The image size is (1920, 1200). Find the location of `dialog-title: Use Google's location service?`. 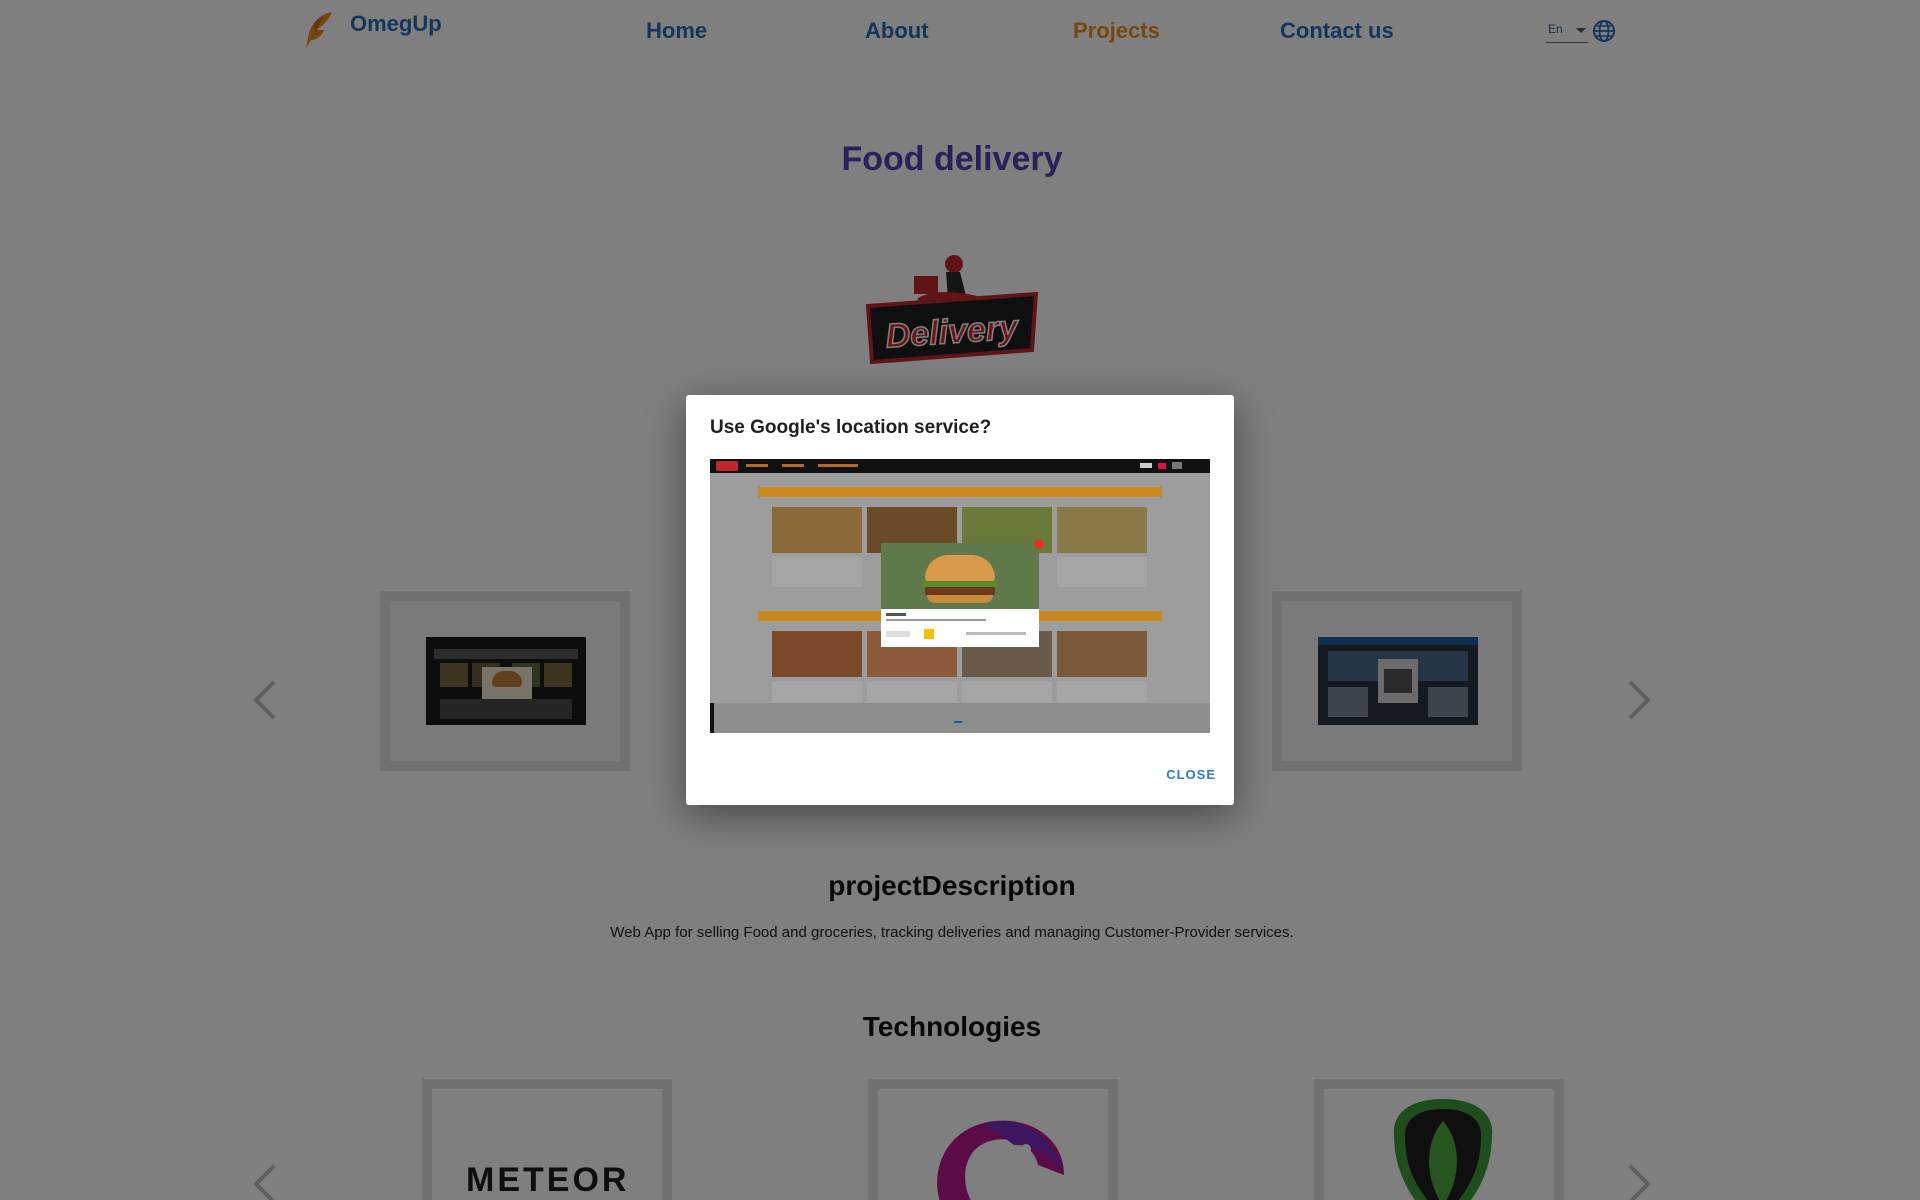

dialog-title: Use Google's location service? is located at coordinates (851, 427).